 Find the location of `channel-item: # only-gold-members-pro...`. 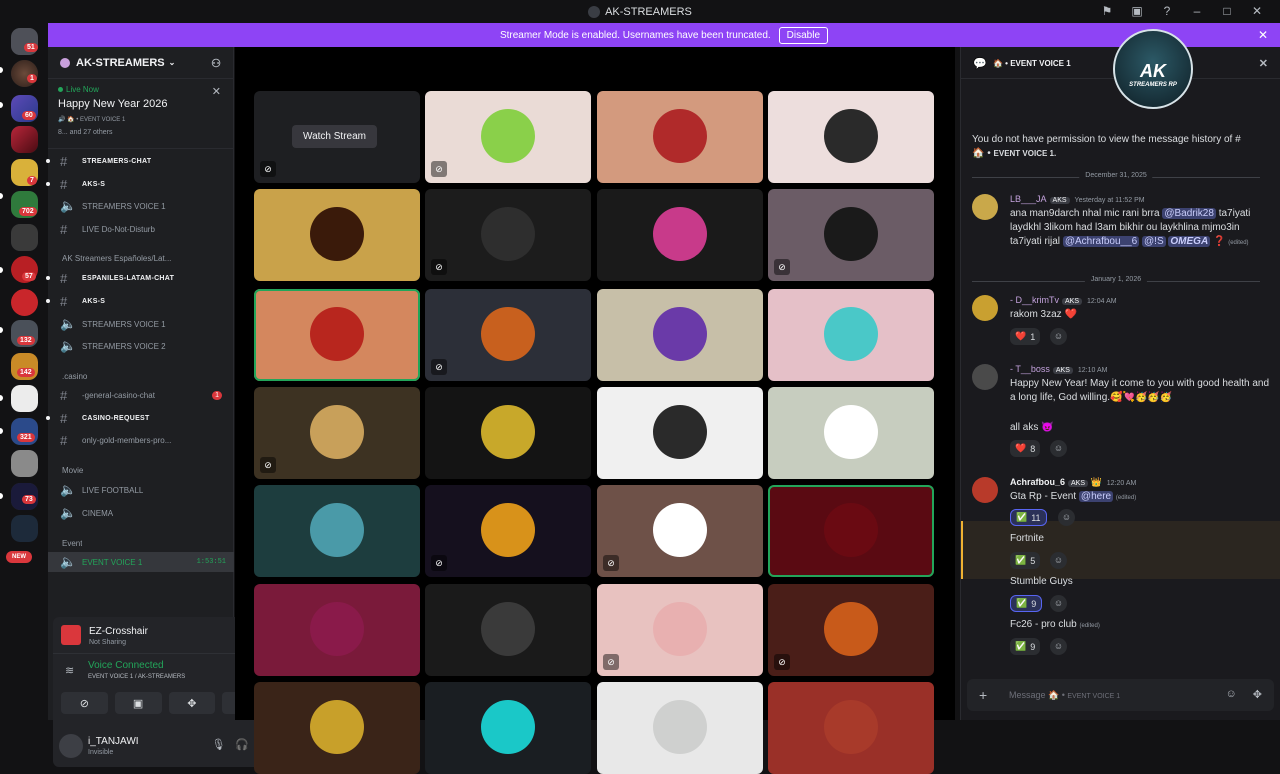

channel-item: # only-gold-members-pro... is located at coordinates (141, 440).